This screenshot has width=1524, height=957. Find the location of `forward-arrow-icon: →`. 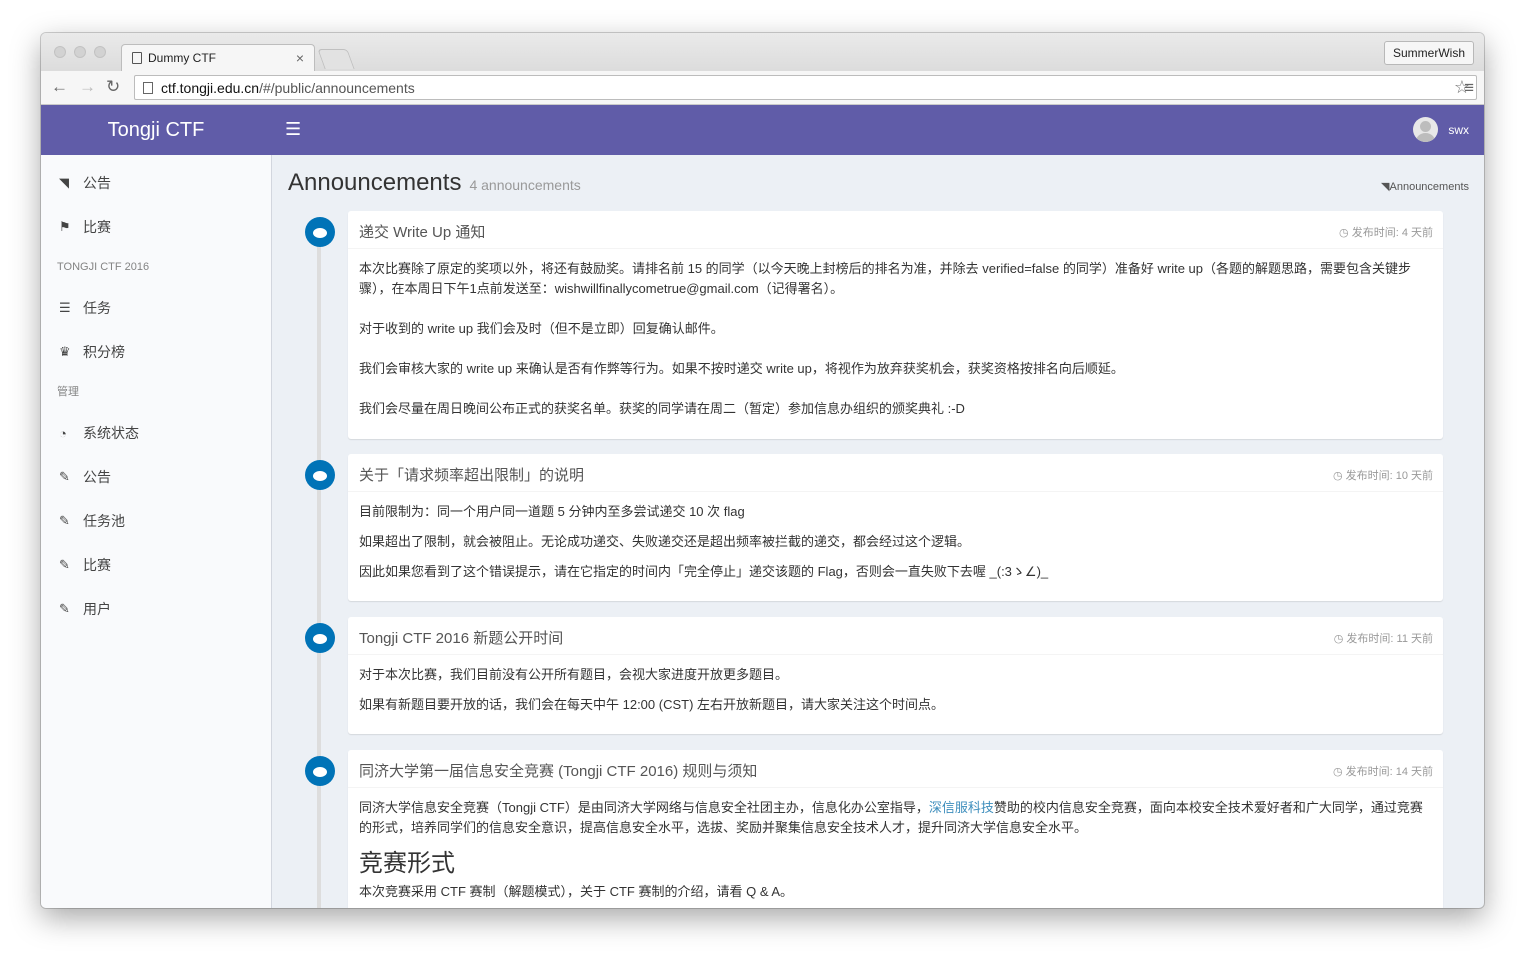

forward-arrow-icon: → is located at coordinates (87, 87).